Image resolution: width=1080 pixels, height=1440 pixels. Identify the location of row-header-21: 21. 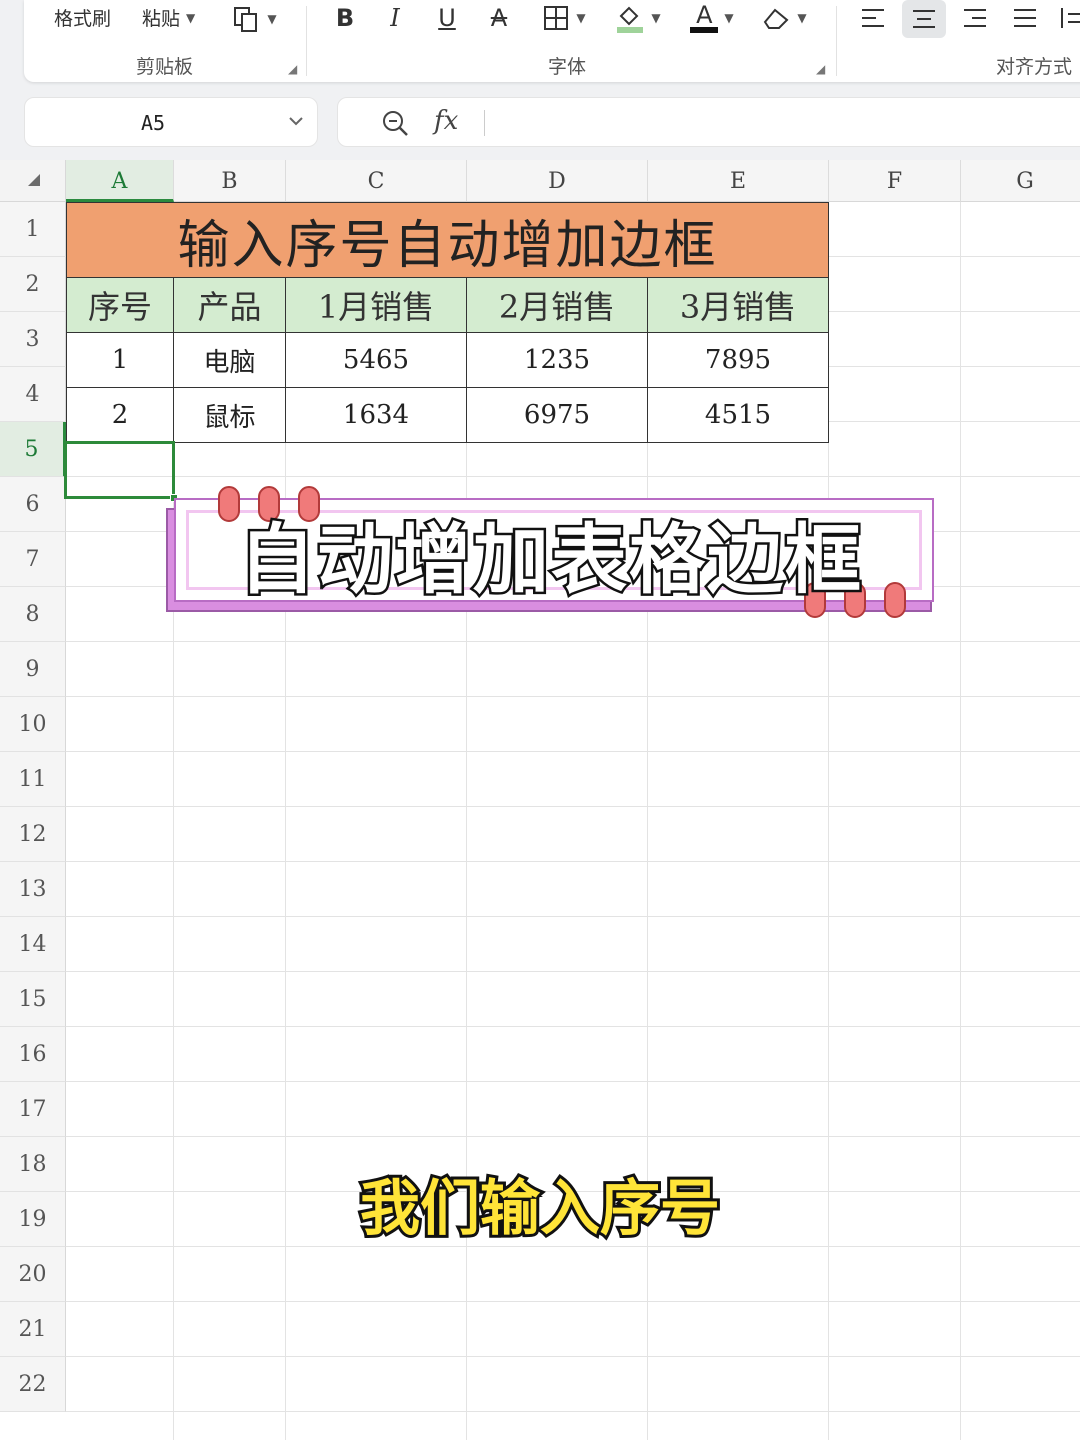
(33, 1329).